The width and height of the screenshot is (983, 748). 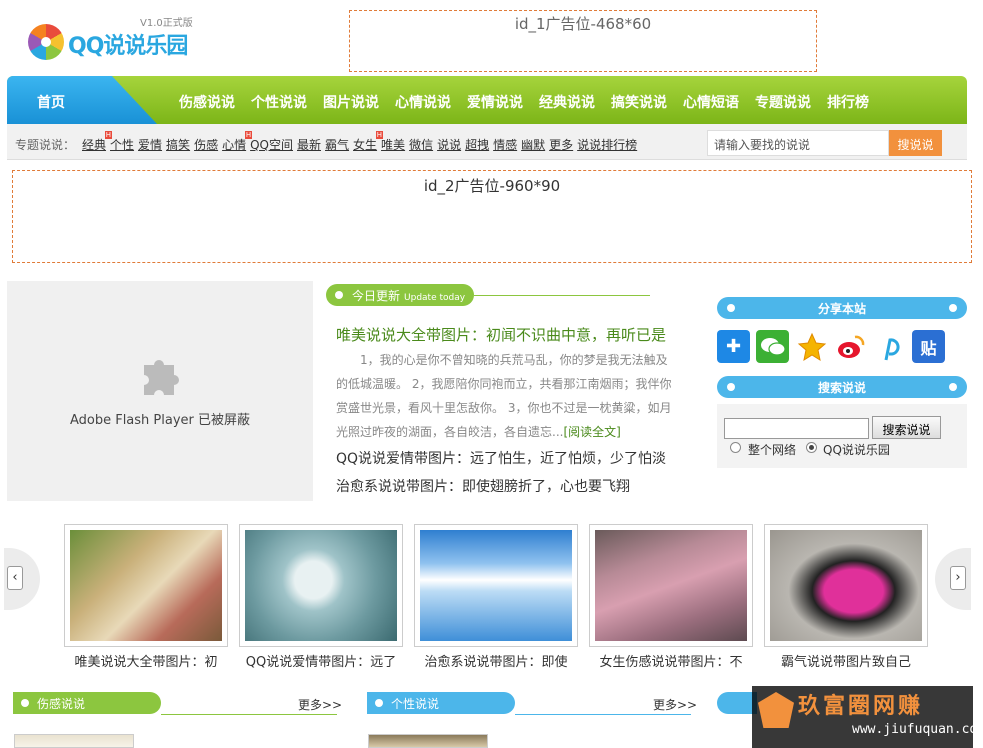 I want to click on weibo-icon, so click(x=850, y=346).